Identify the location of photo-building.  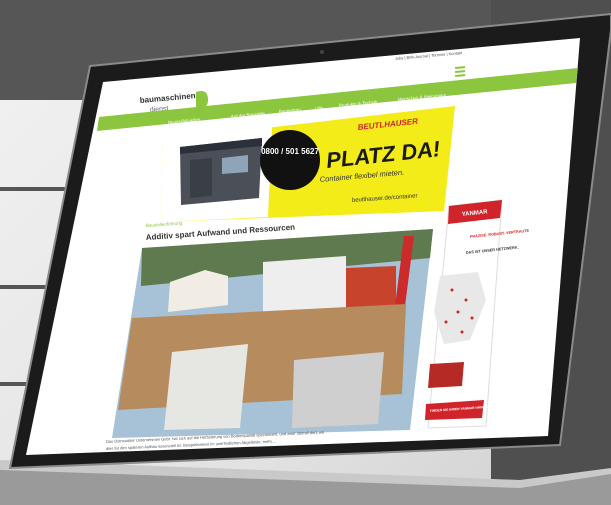
(304, 286).